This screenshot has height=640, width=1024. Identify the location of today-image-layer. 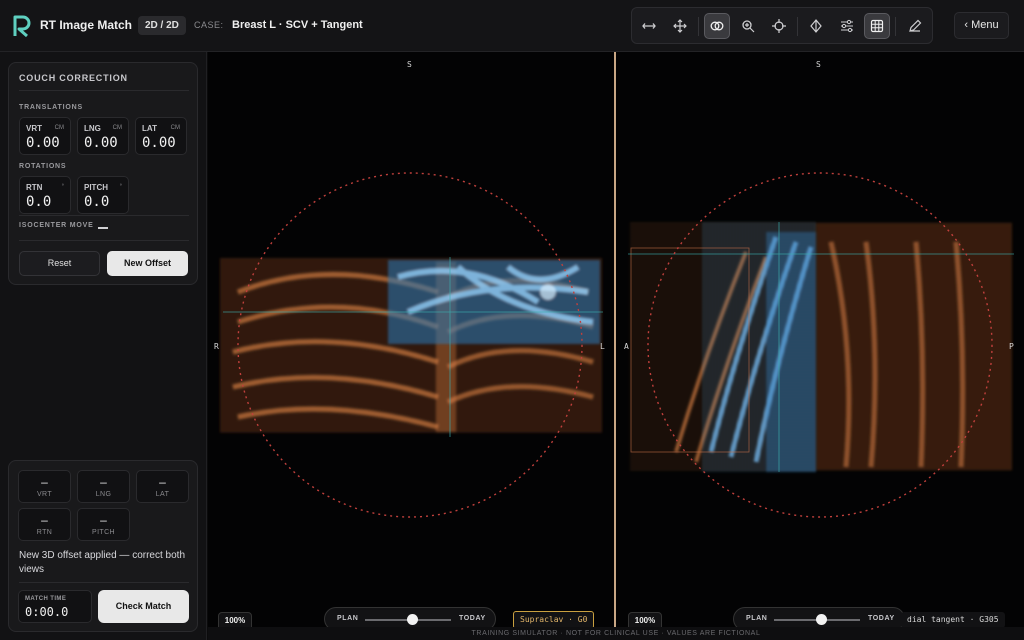
(494, 302).